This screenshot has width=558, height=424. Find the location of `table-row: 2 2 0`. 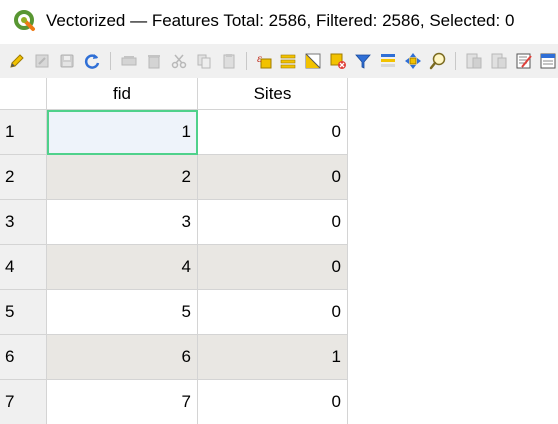

table-row: 2 2 0 is located at coordinates (174, 177).